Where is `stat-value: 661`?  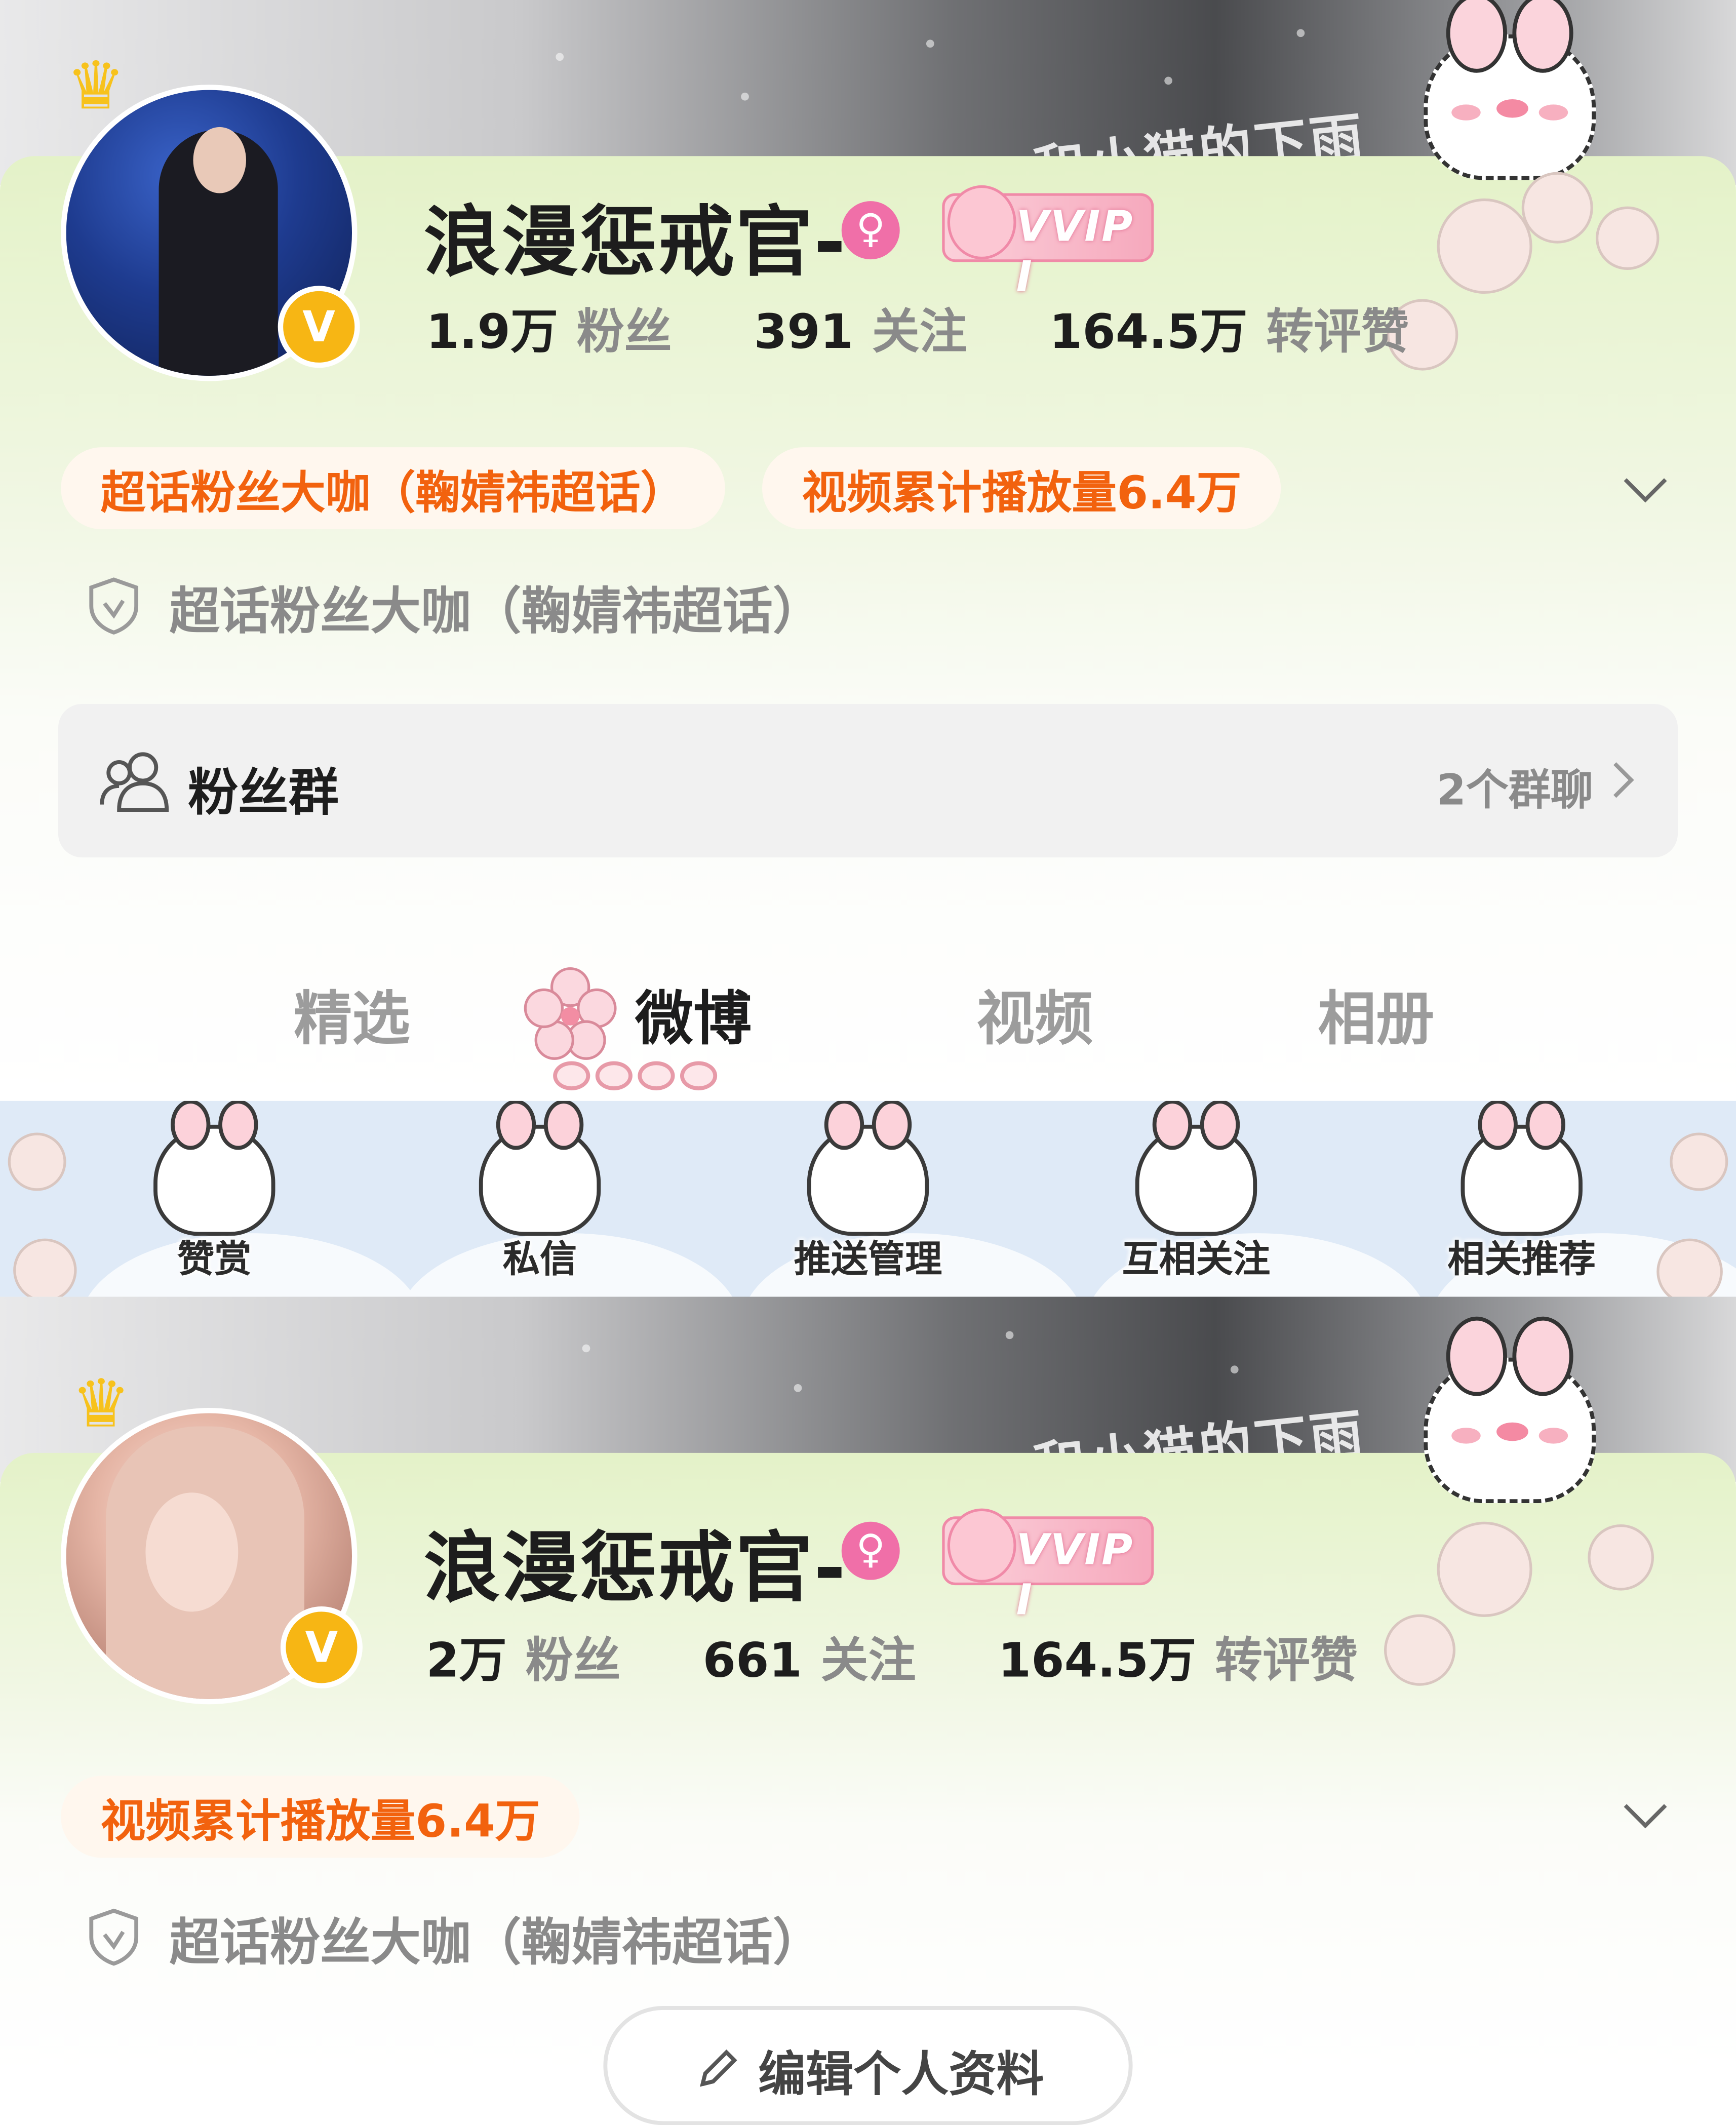
stat-value: 661 is located at coordinates (752, 1661).